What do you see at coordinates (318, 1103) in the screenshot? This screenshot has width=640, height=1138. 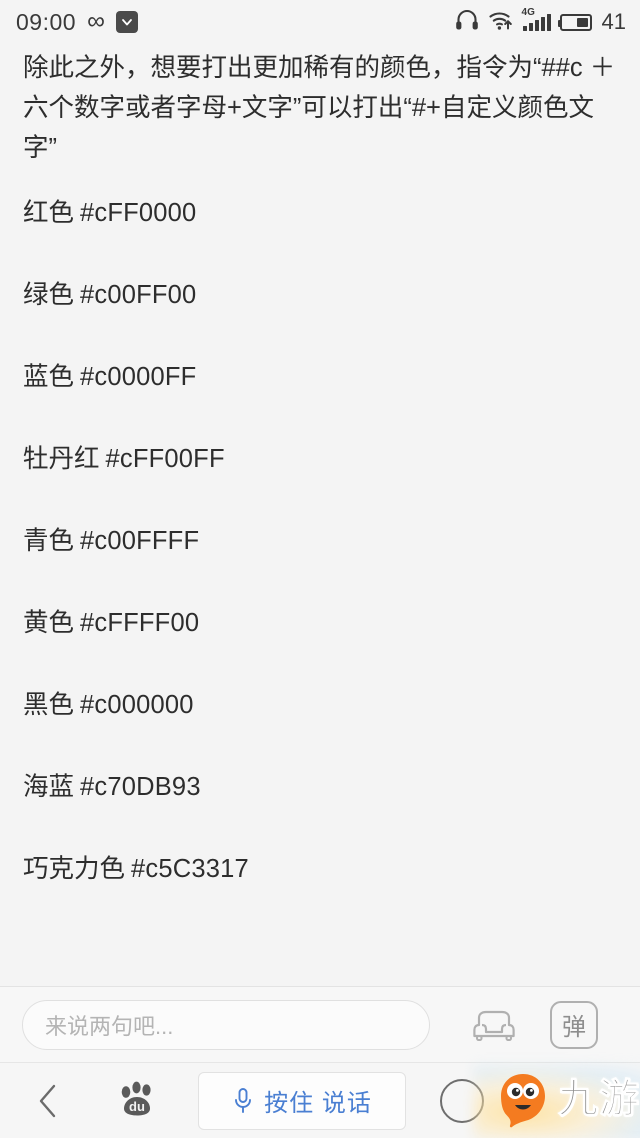 I see `hold-to-speak-label: 按住 说话` at bounding box center [318, 1103].